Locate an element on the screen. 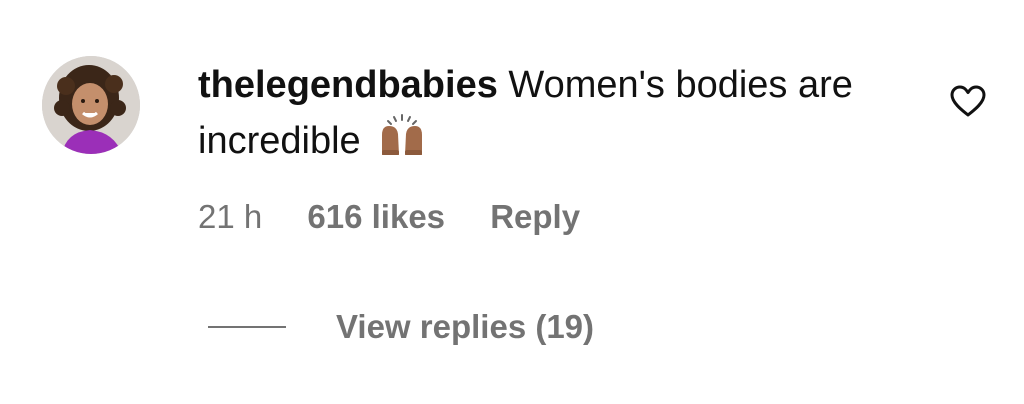  view-replies-label: View replies (19) is located at coordinates (465, 326).